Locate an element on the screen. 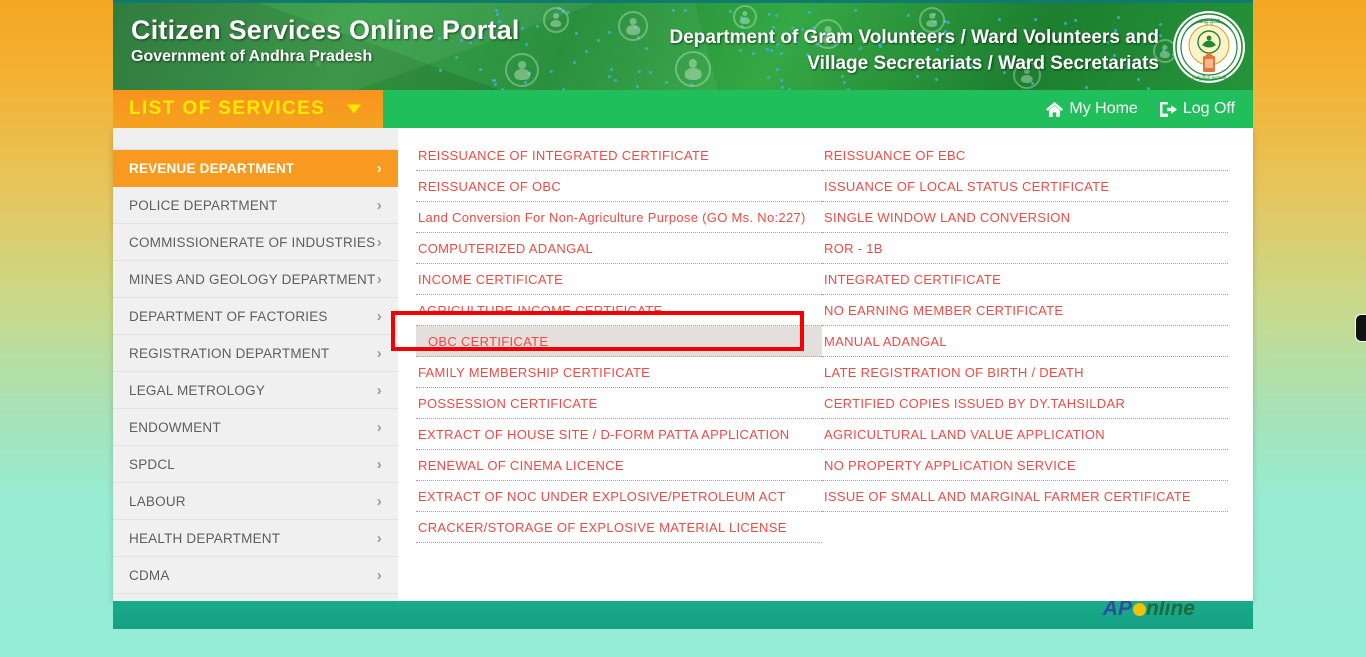 Image resolution: width=1366 pixels, height=657 pixels. ap-online-logo-dot is located at coordinates (1139, 609).